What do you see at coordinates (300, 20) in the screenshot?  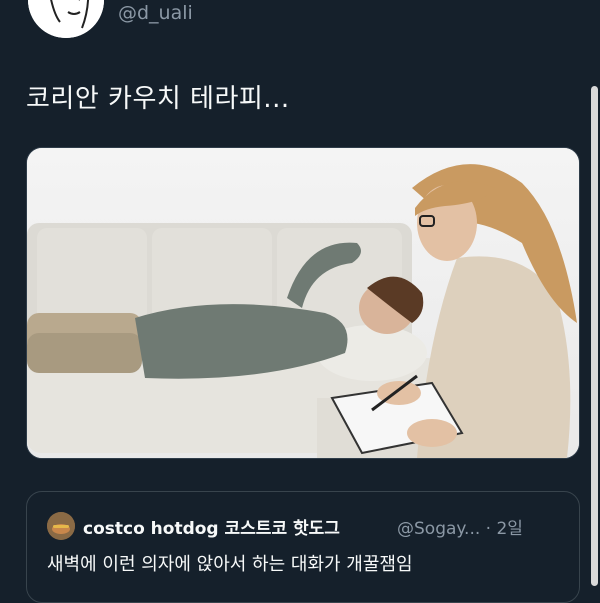 I see `tweet-header: @d_uali` at bounding box center [300, 20].